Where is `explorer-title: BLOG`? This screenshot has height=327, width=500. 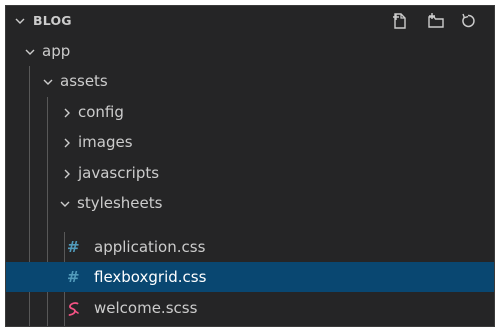 explorer-title: BLOG is located at coordinates (52, 20).